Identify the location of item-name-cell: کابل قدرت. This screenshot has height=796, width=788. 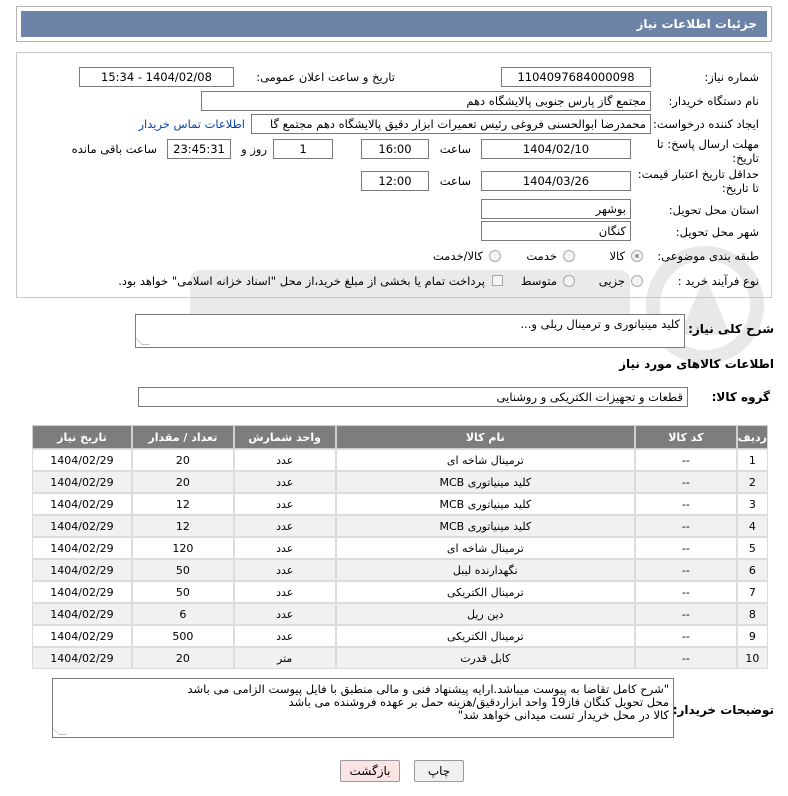
(485, 658).